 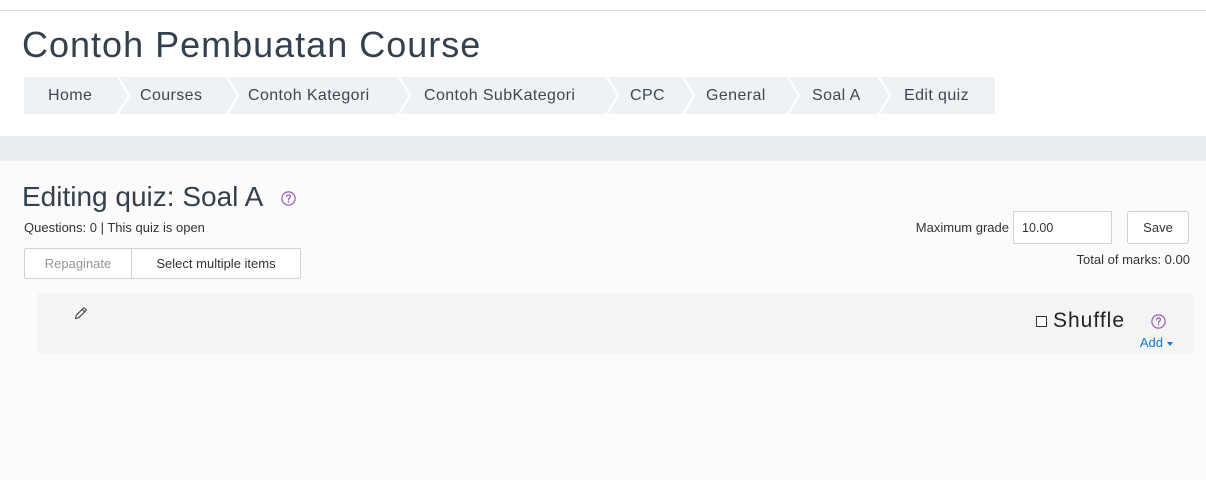 I want to click on breadcrumb-item-category: Contoh Kategori, so click(x=309, y=95).